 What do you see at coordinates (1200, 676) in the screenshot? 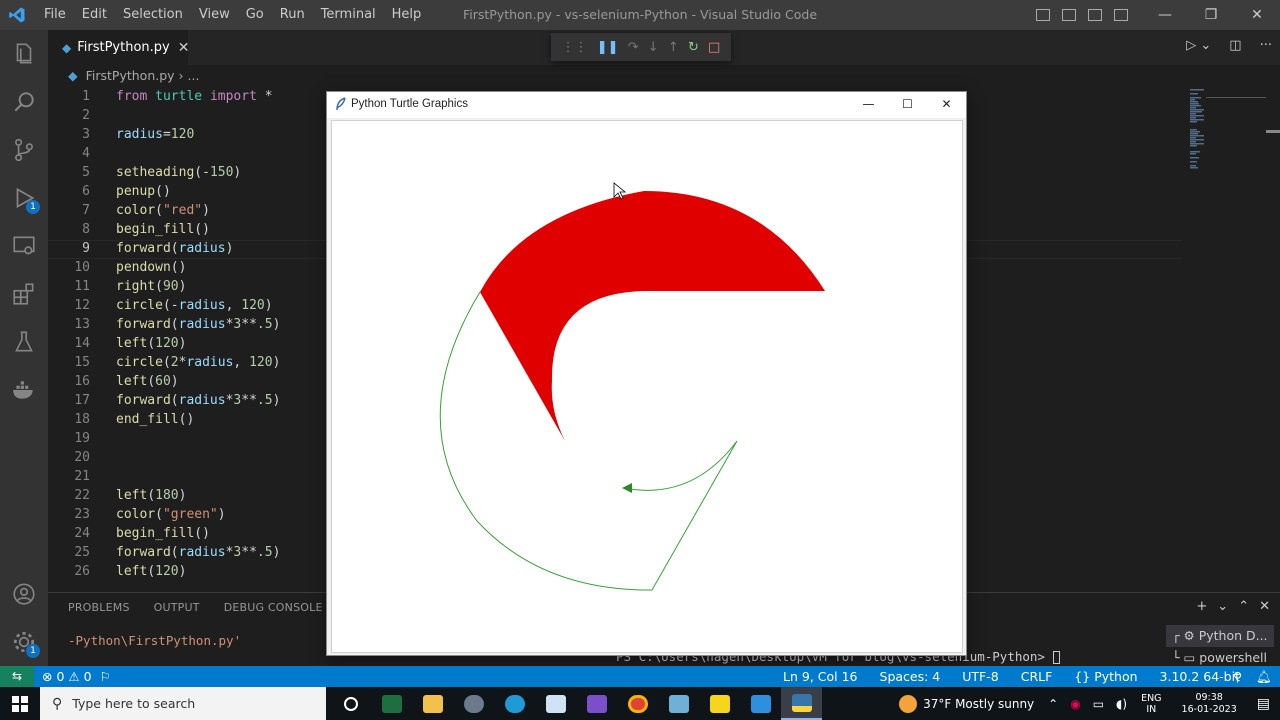
I see `python-interpreter: 3.10.2 64-bit` at bounding box center [1200, 676].